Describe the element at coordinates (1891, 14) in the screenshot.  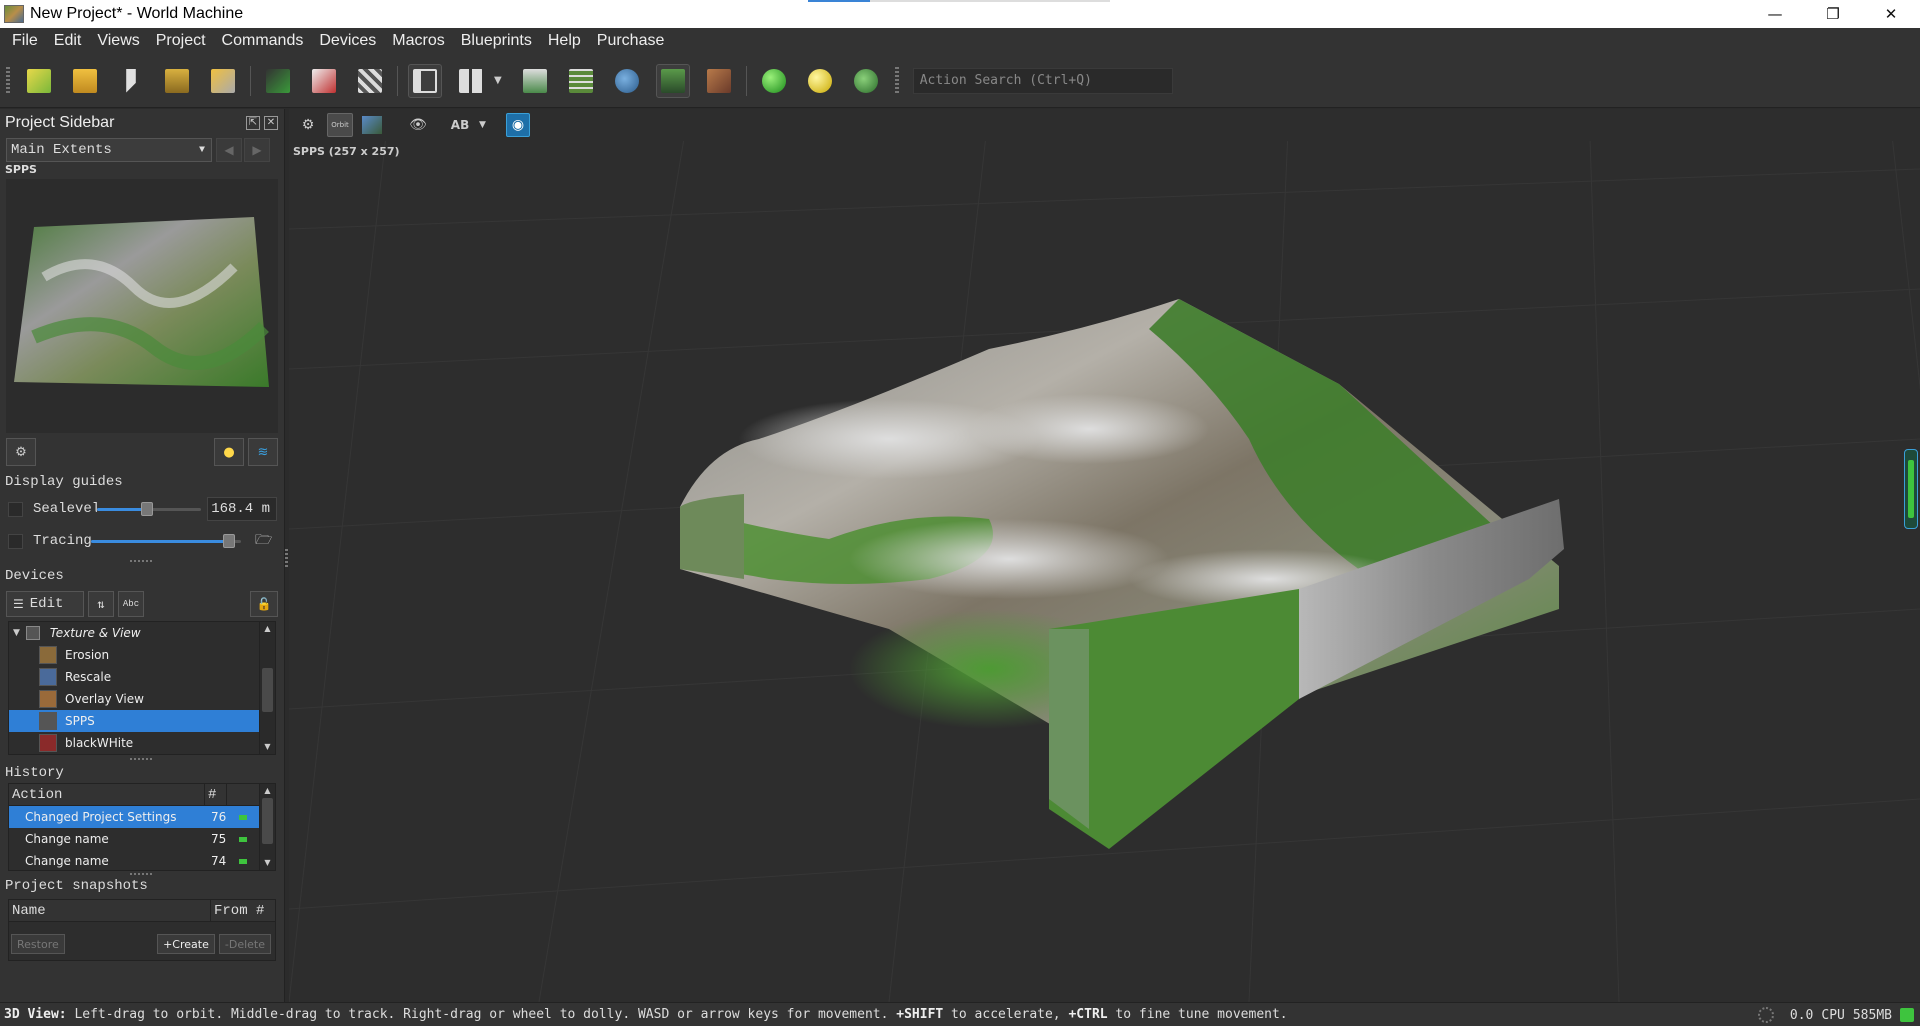
I see `close-button: ✕` at that location.